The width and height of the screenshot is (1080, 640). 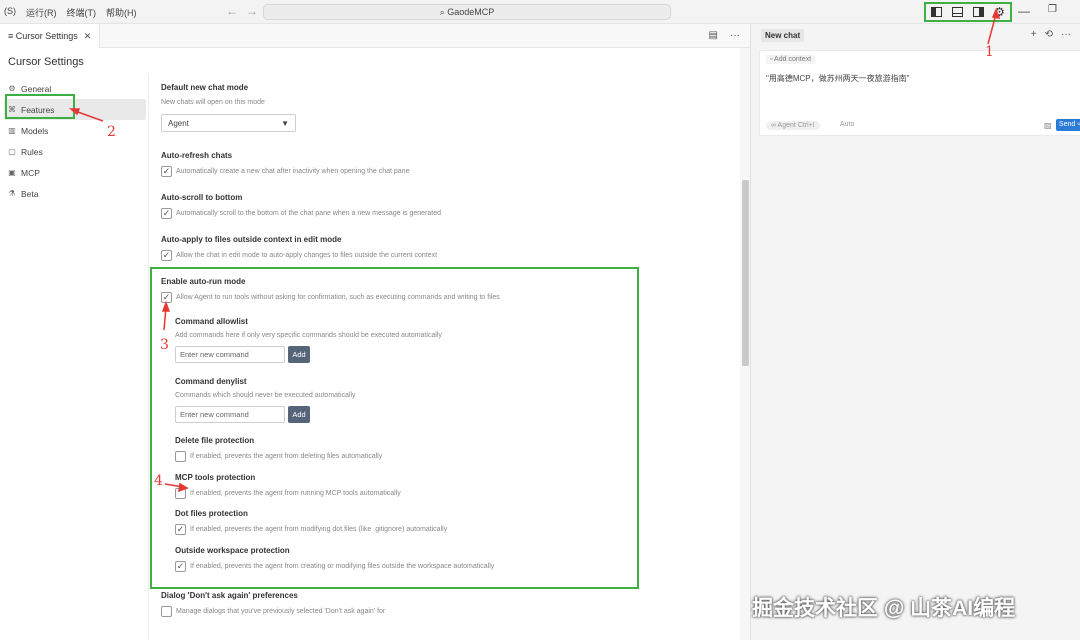 I want to click on annotation-label-2: 2, so click(x=111, y=132).